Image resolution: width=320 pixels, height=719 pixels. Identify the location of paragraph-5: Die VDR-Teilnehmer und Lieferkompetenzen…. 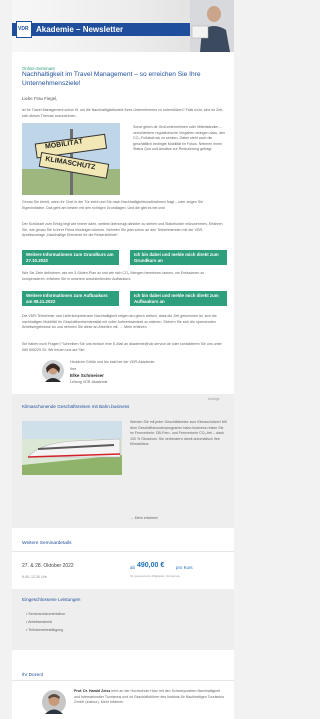
(119, 322).